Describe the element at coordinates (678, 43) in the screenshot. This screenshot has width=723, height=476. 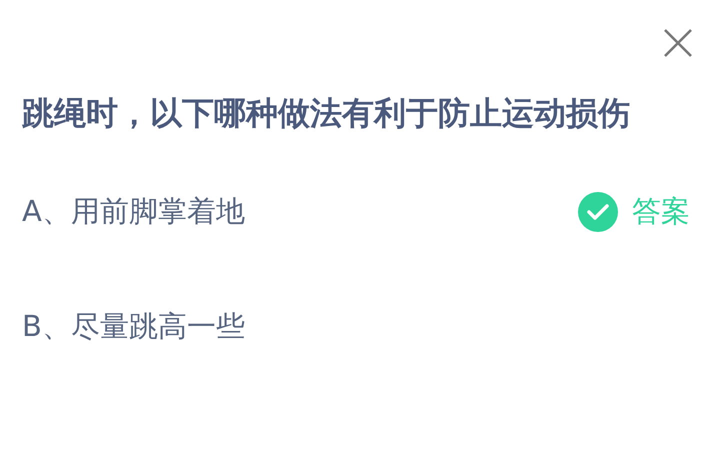
I see `close-icon` at that location.